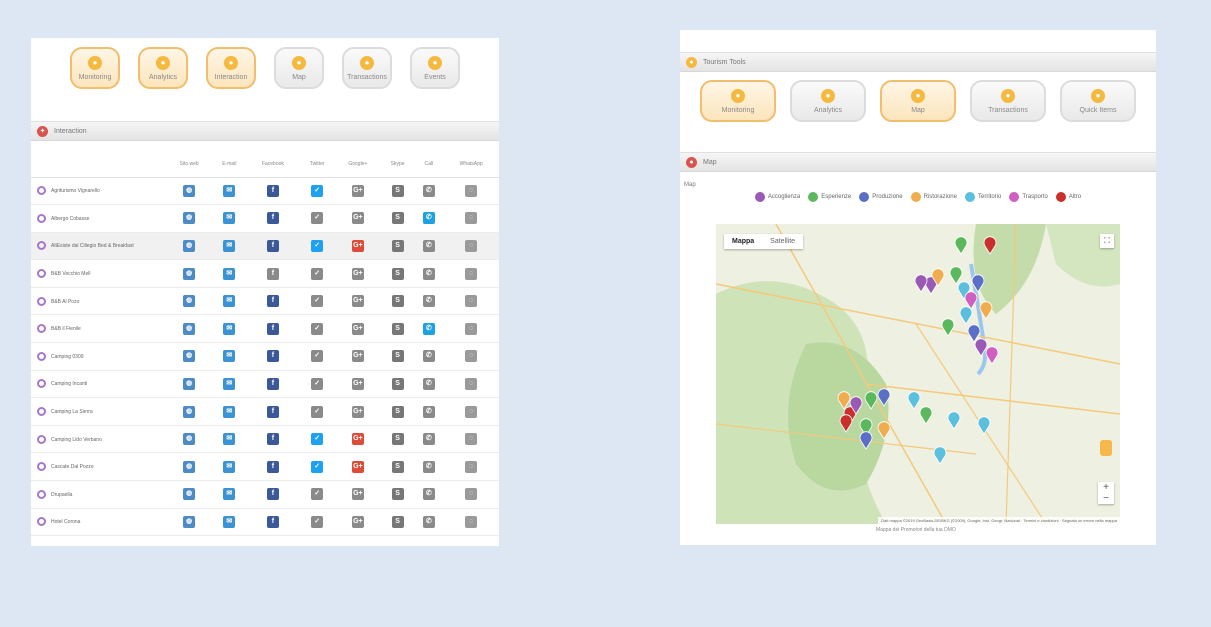  I want to click on table-row: Camping 0309 ◍ ✉ f ✓ G+ S ✆ ◌, so click(265, 356).